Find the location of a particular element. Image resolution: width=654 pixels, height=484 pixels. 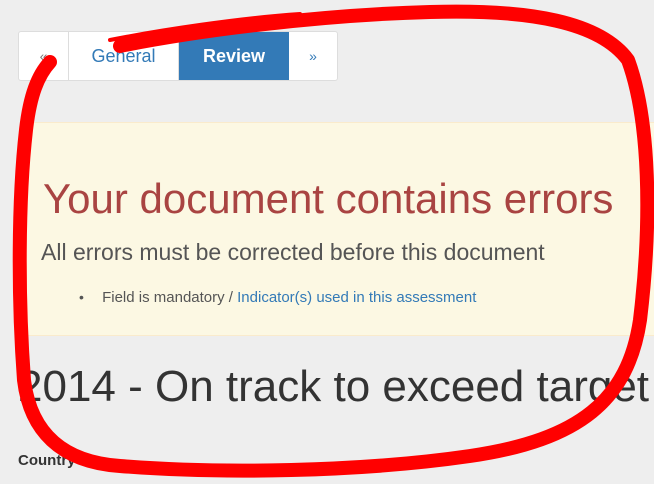

error-field-link: Indicator(s) used in this assessment is located at coordinates (356, 297).